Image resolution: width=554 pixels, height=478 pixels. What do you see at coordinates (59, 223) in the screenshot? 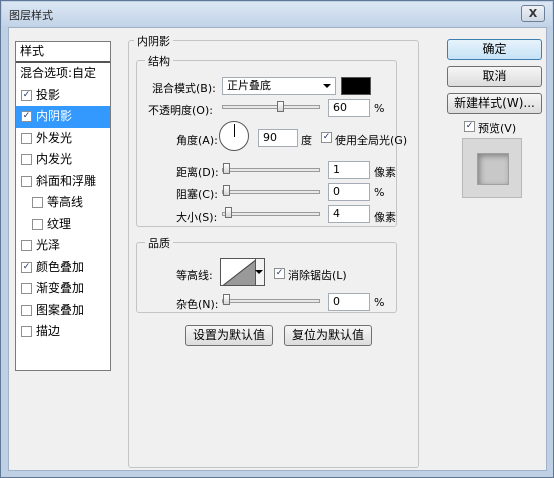
I see `style-item-label: 纹理` at bounding box center [59, 223].